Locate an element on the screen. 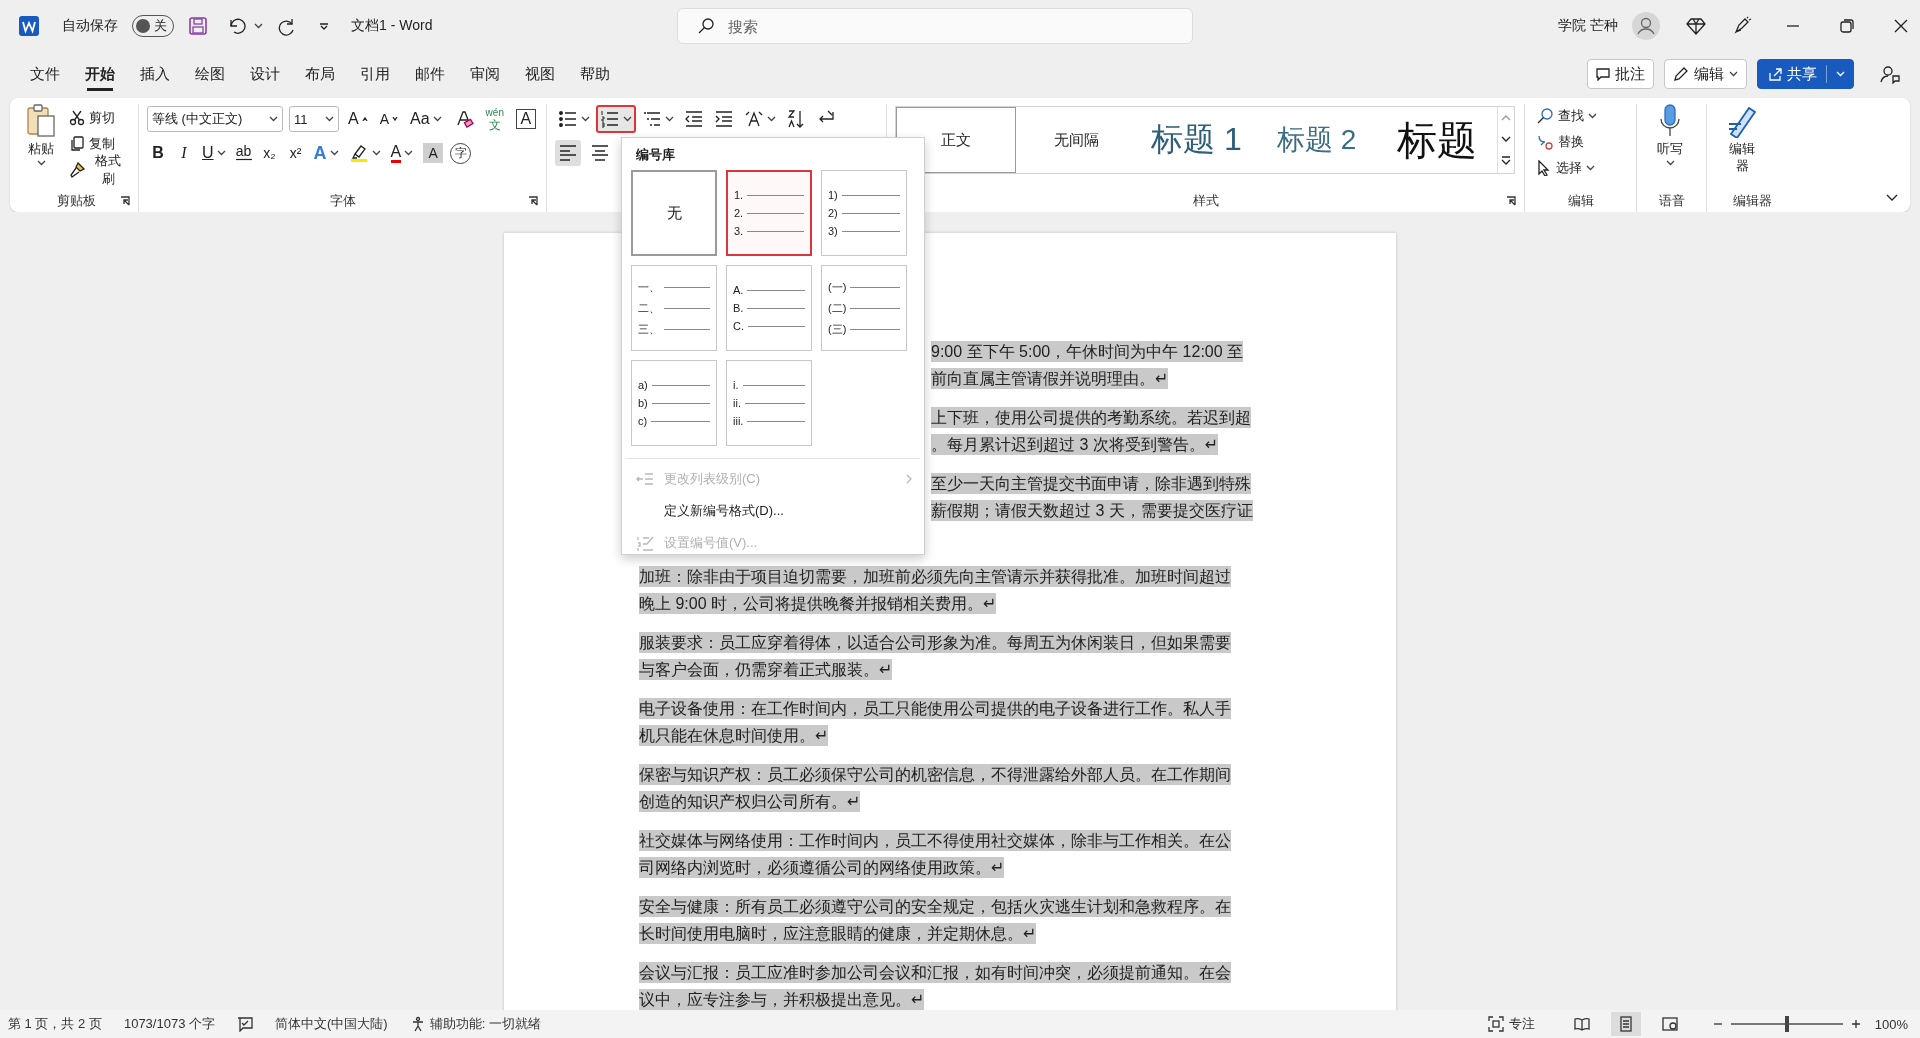 The image size is (1920, 1038). feedback-icon is located at coordinates (1890, 74).